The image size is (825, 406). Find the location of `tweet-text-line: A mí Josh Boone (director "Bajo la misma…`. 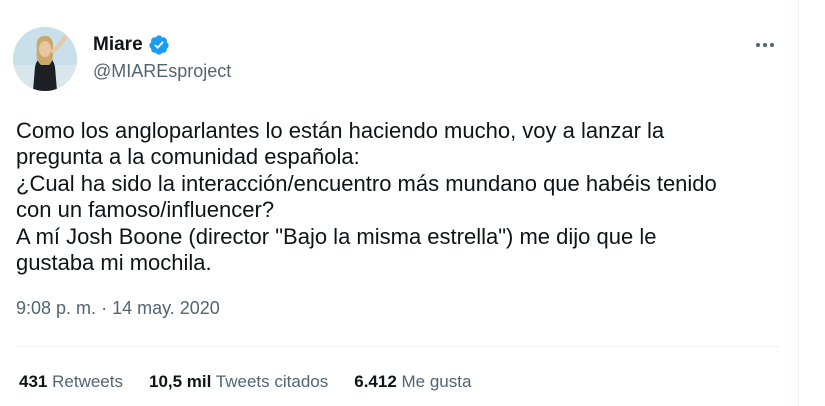

tweet-text-line: A mí Josh Boone (director "Bajo la misma… is located at coordinates (336, 236).